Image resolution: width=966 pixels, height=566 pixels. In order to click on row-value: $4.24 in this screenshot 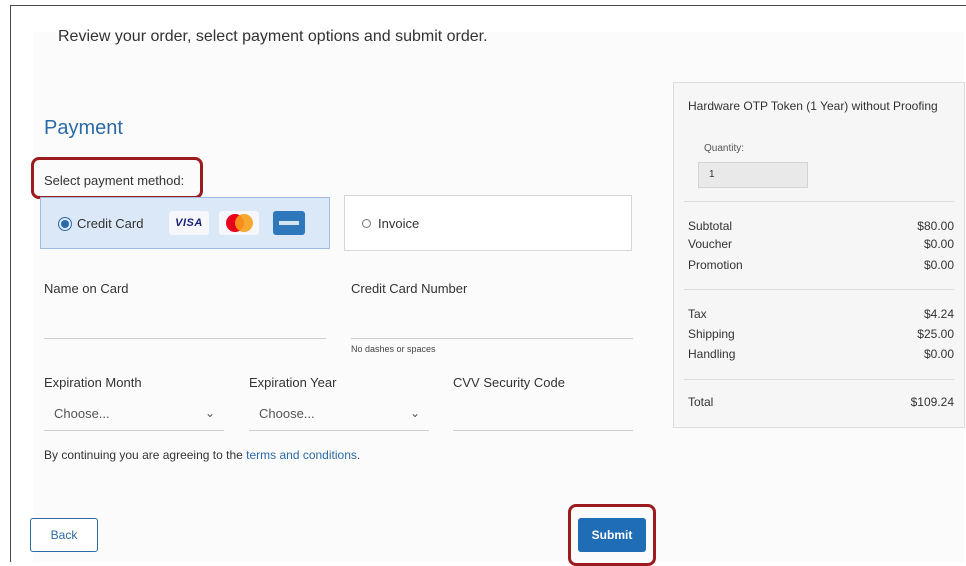, I will do `click(938, 314)`.